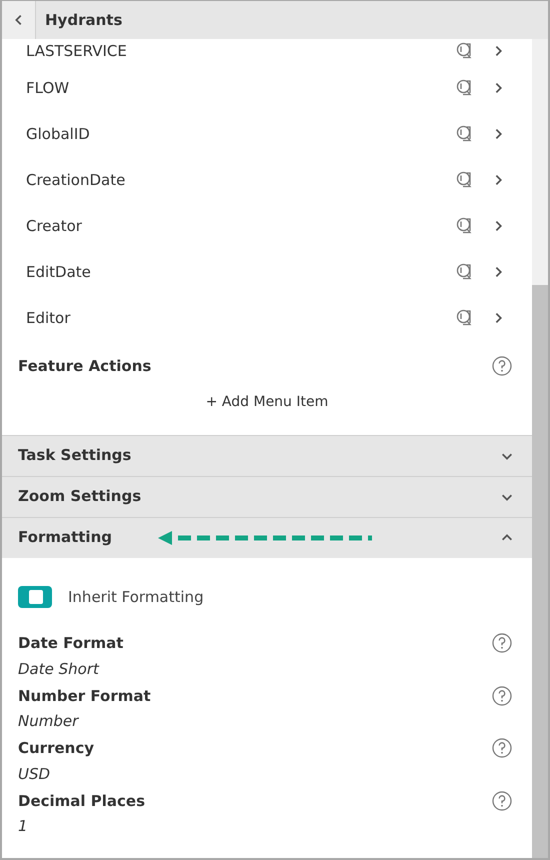 Image resolution: width=550 pixels, height=860 pixels. What do you see at coordinates (267, 455) in the screenshot?
I see `section-header: Task Settings` at bounding box center [267, 455].